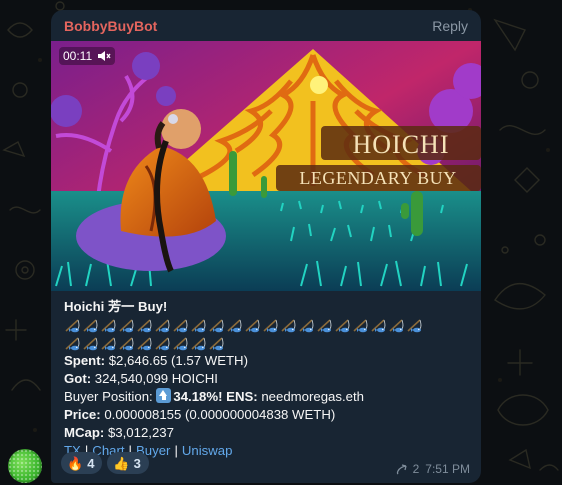  What do you see at coordinates (85, 360) in the screenshot?
I see `spent-label: Spent:` at bounding box center [85, 360].